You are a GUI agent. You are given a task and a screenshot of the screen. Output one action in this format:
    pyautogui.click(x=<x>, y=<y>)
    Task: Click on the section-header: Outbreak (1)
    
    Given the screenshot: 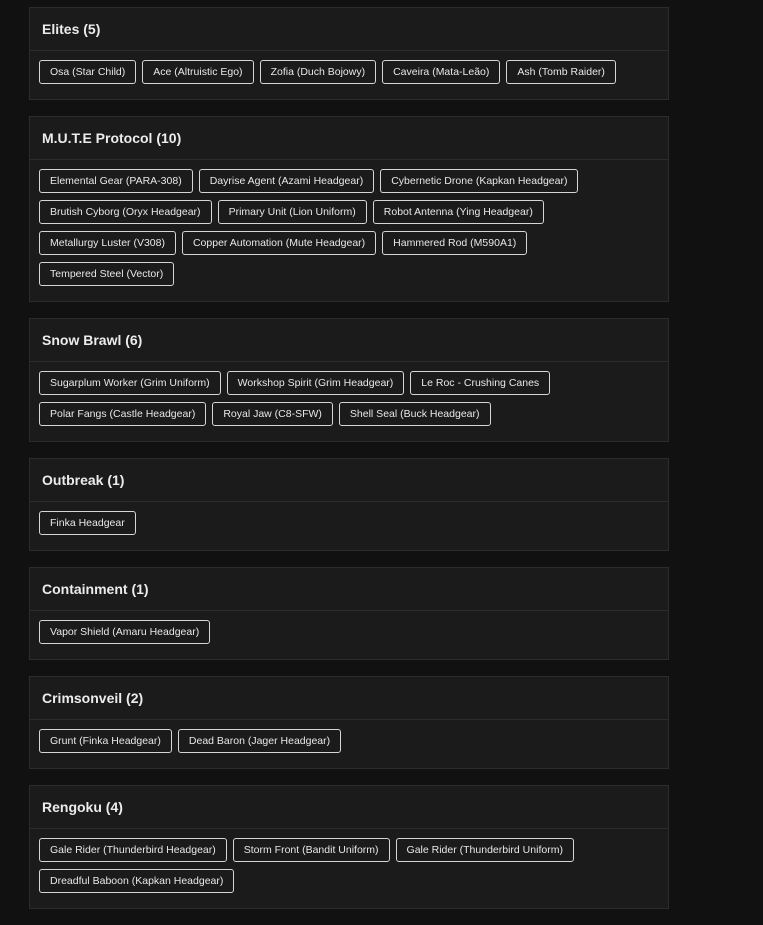 What is the action you would take?
    pyautogui.click(x=349, y=480)
    